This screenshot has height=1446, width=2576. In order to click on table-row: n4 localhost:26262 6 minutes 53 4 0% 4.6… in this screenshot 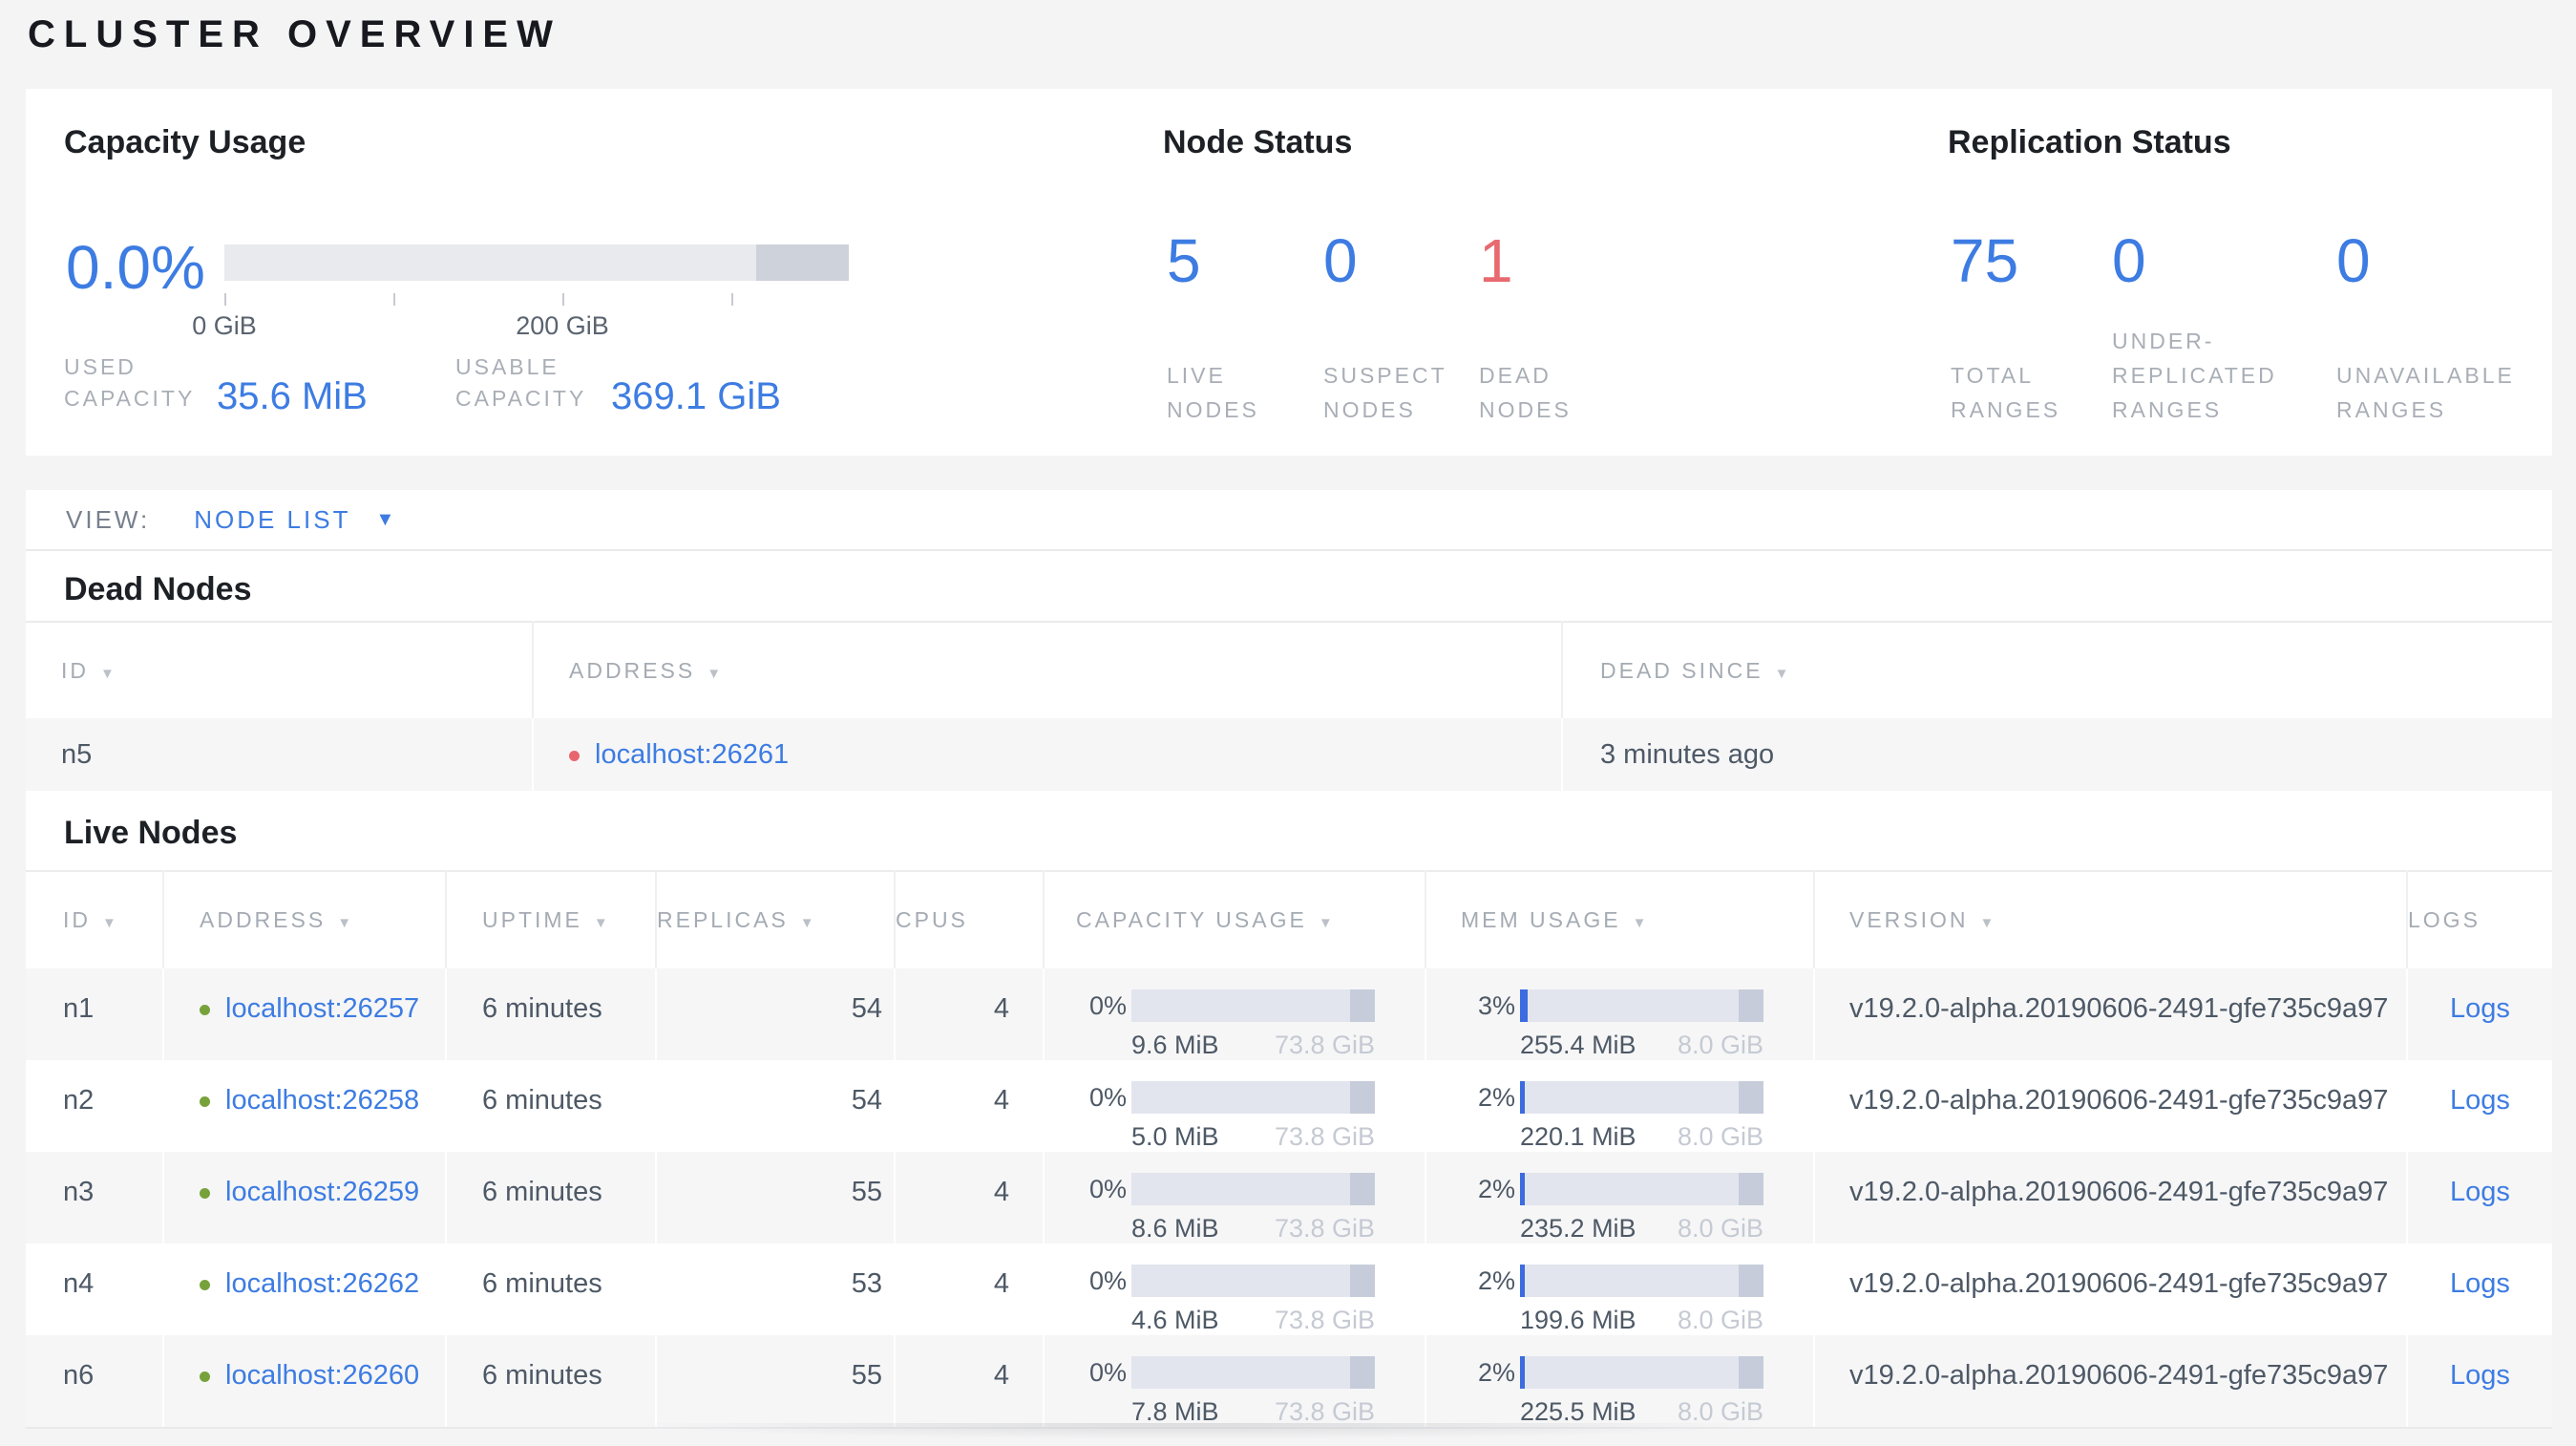, I will do `click(1289, 1289)`.